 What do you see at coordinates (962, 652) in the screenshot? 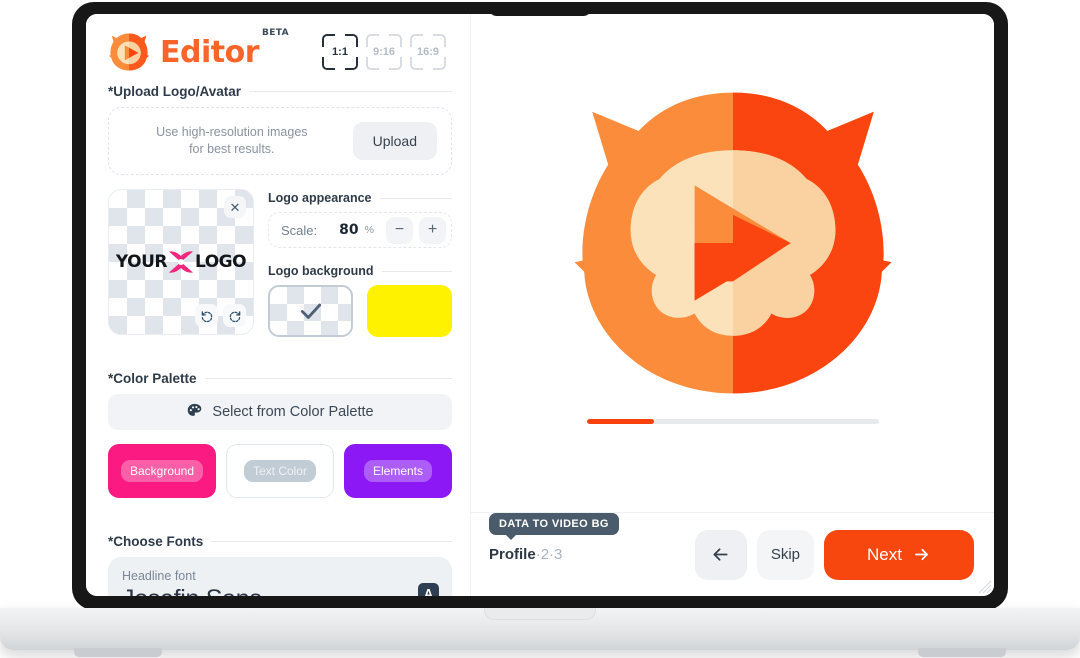
I see `laptop-foot-right` at bounding box center [962, 652].